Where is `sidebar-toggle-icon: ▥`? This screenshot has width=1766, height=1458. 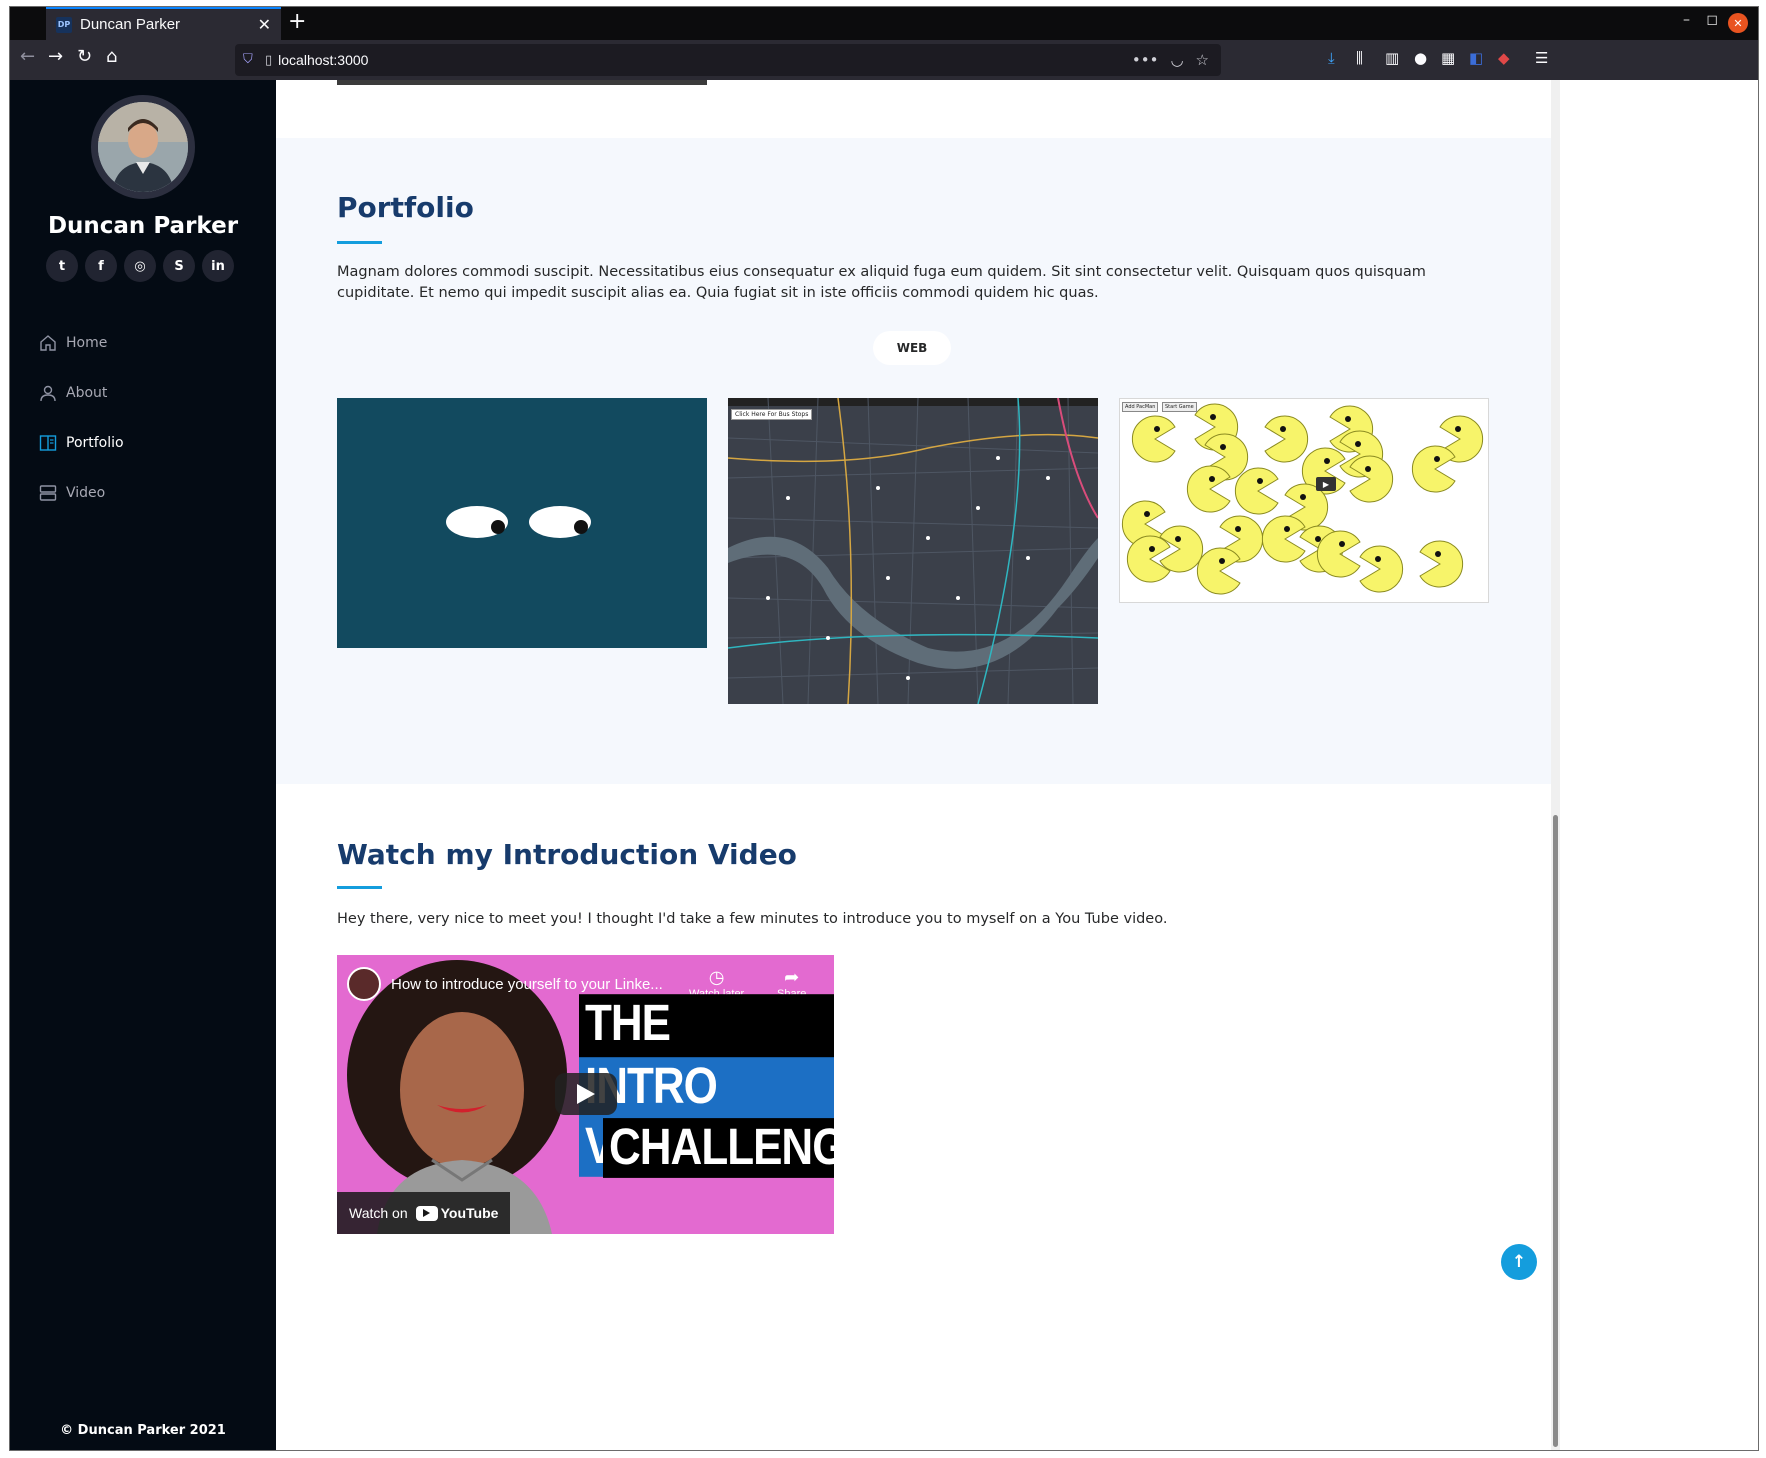
sidebar-toggle-icon: ▥ is located at coordinates (1392, 58).